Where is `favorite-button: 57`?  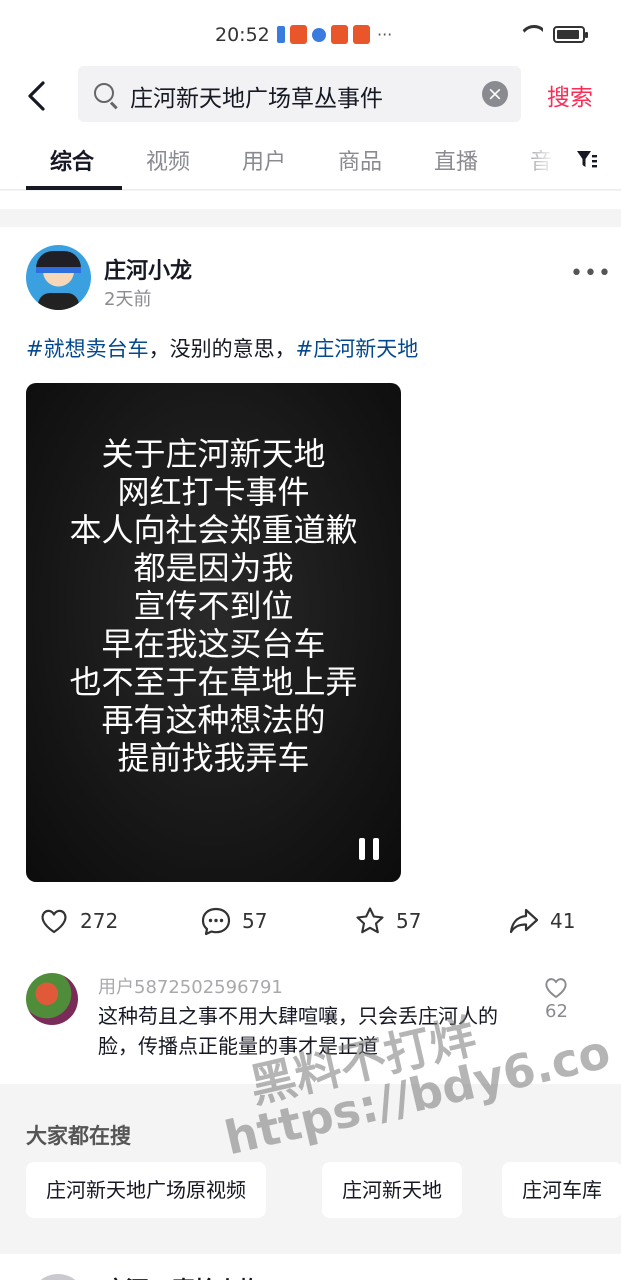 favorite-button: 57 is located at coordinates (387, 921).